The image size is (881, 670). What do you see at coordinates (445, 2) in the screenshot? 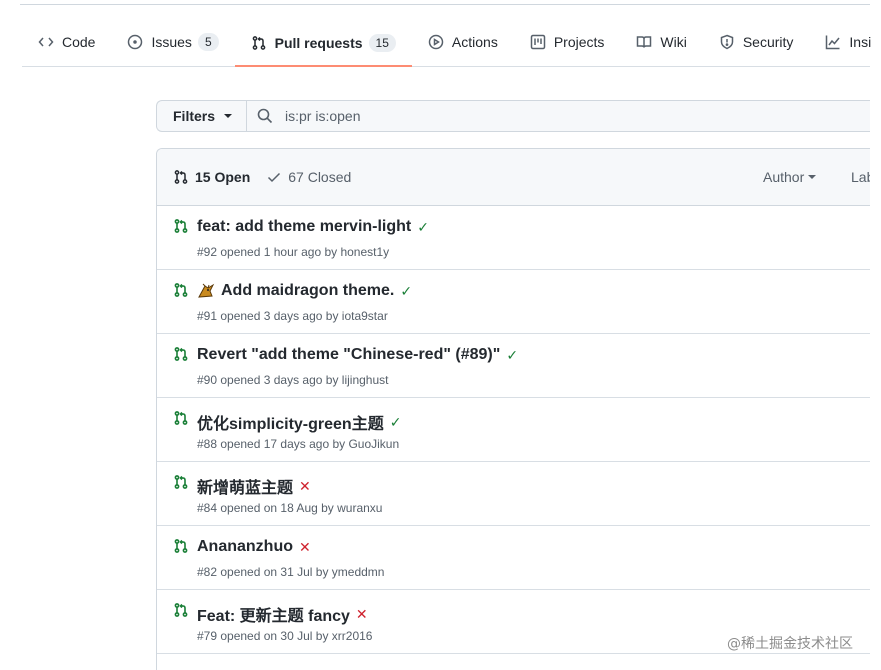
I see `top-border` at bounding box center [445, 2].